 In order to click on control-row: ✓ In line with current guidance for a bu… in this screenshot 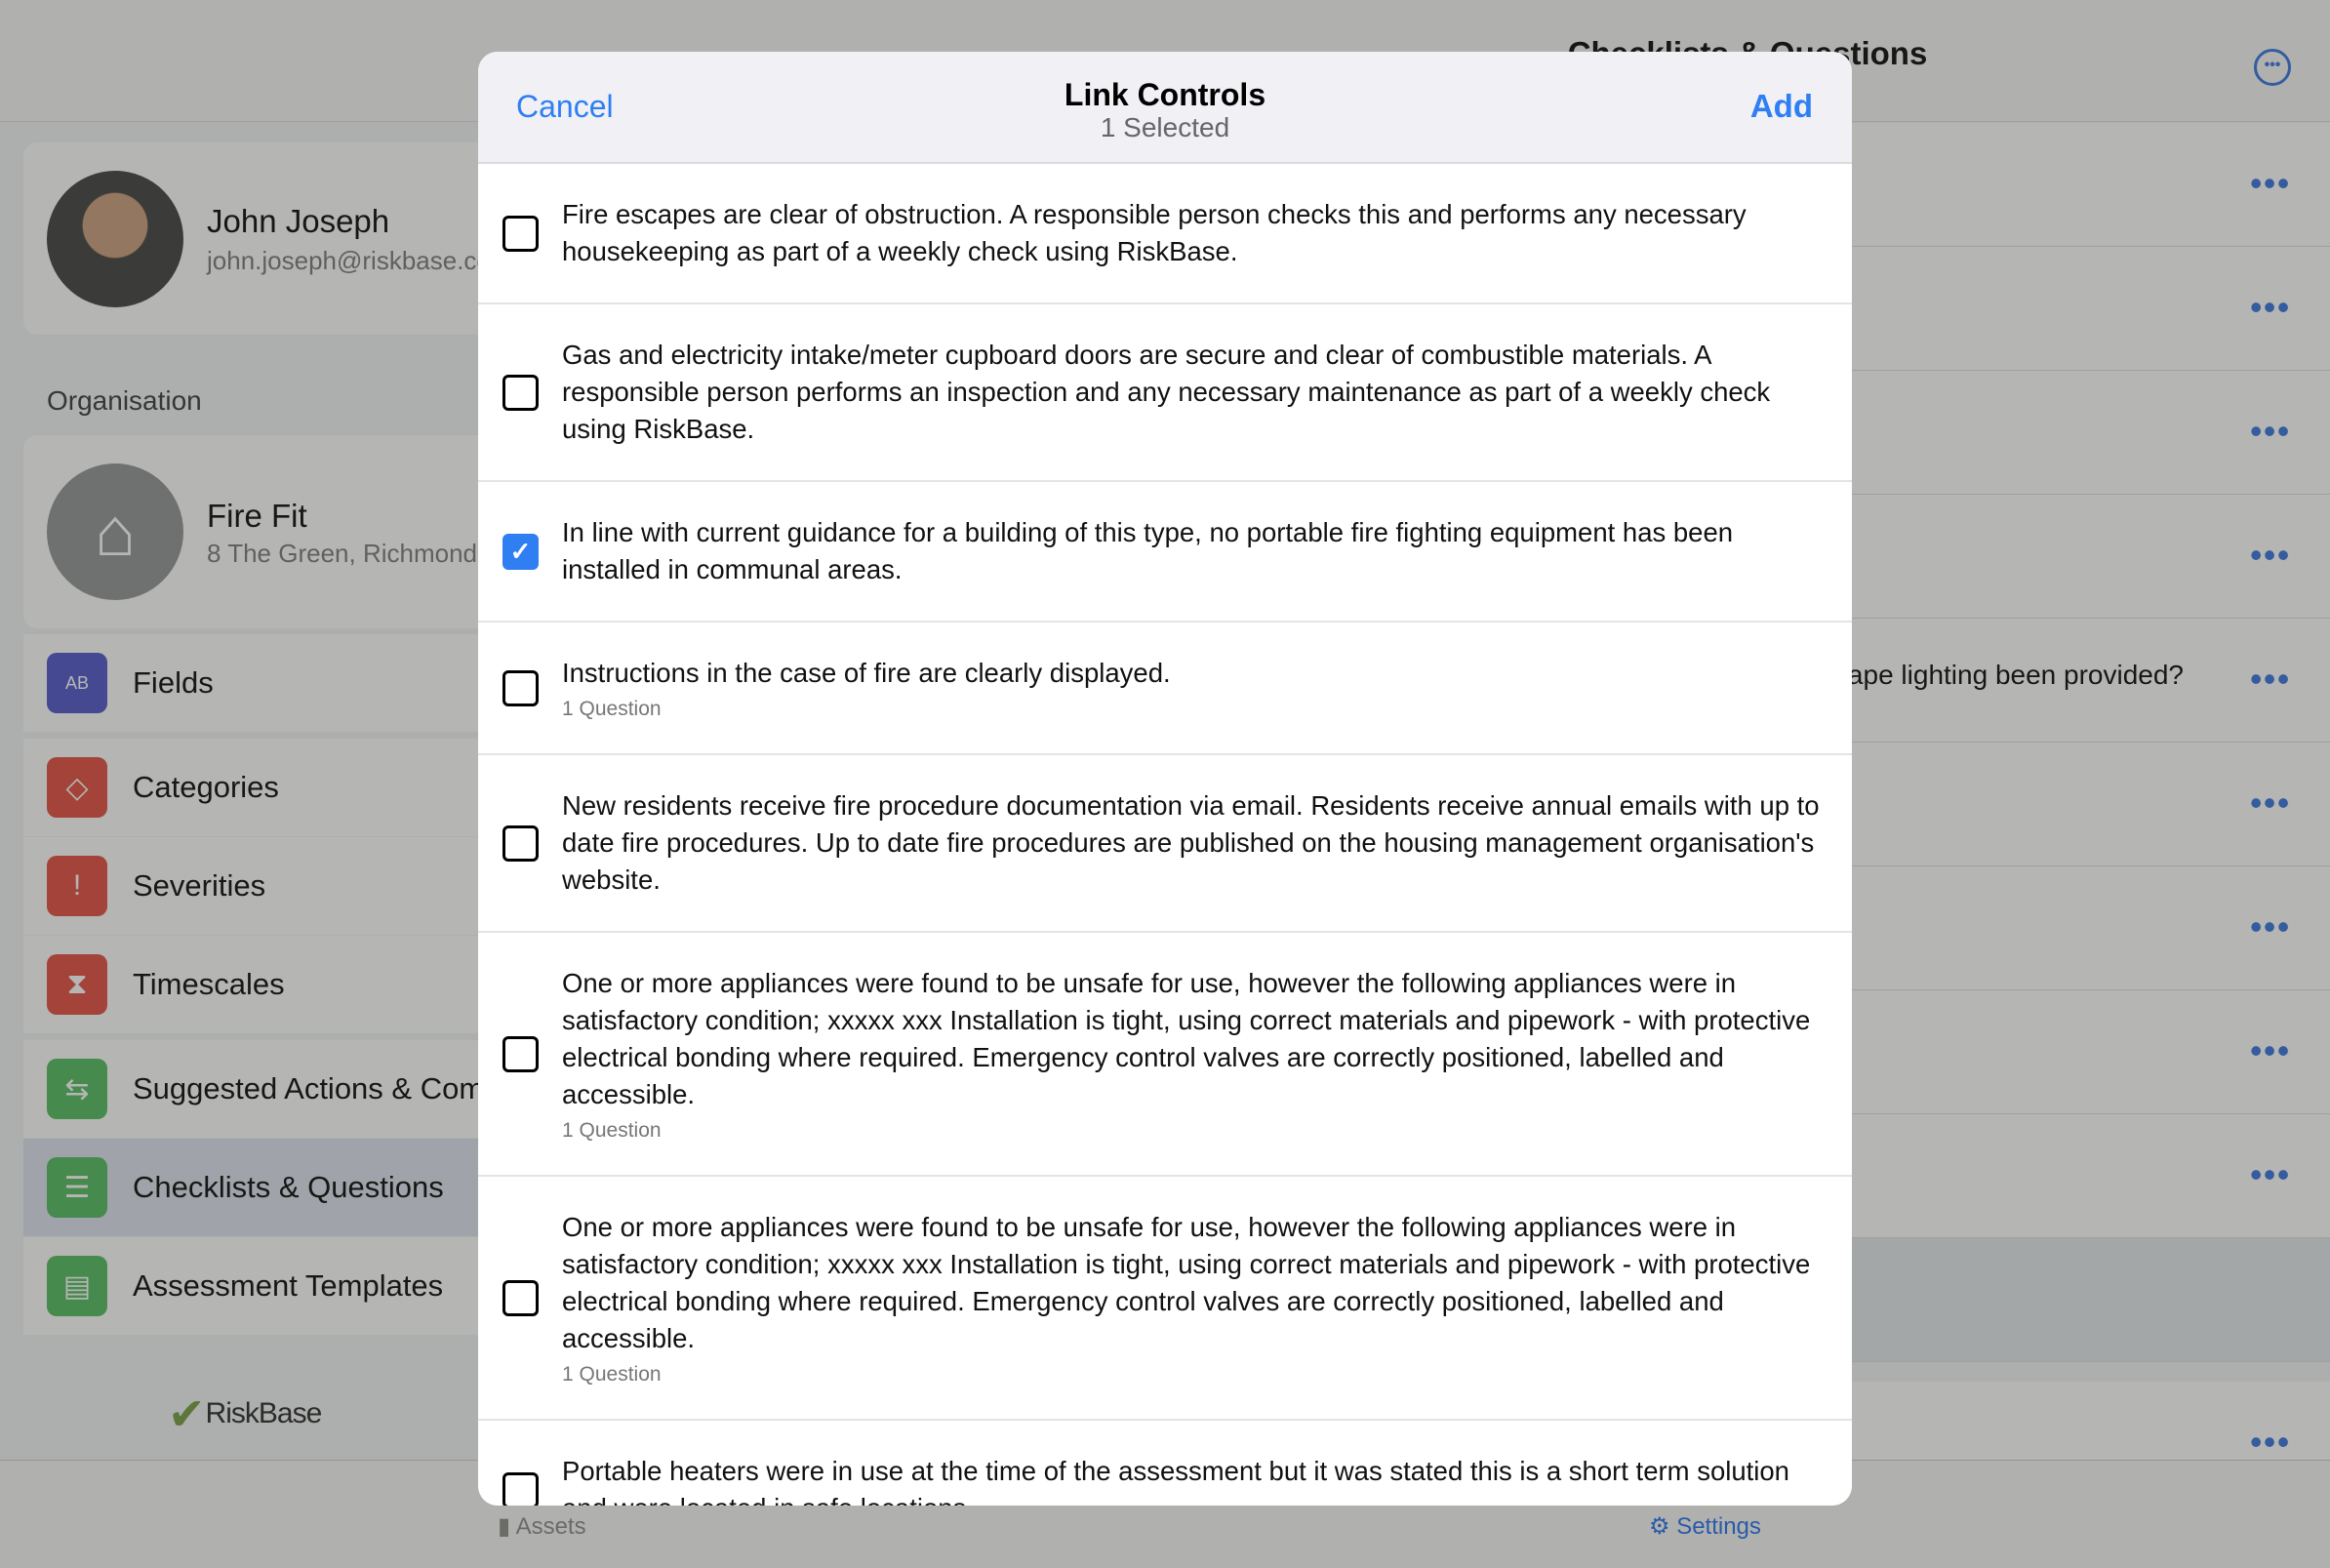, I will do `click(1165, 552)`.